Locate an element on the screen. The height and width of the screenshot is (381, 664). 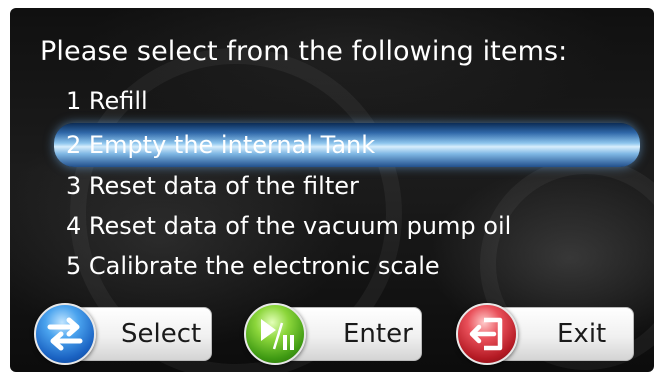
enter-button-label: Enter is located at coordinates (378, 334).